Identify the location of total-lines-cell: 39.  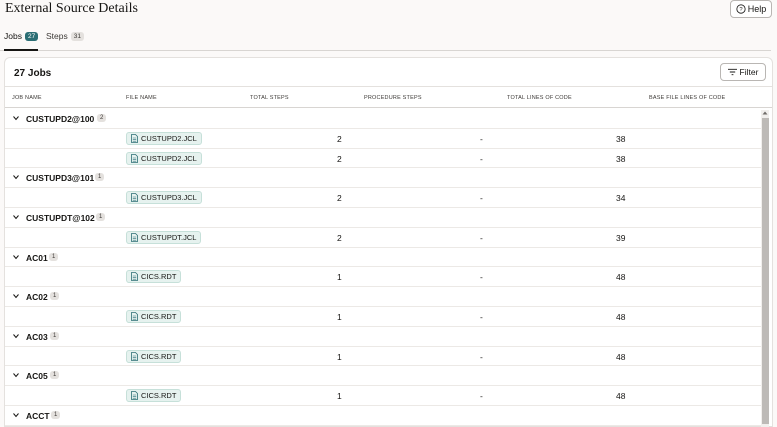
(621, 237).